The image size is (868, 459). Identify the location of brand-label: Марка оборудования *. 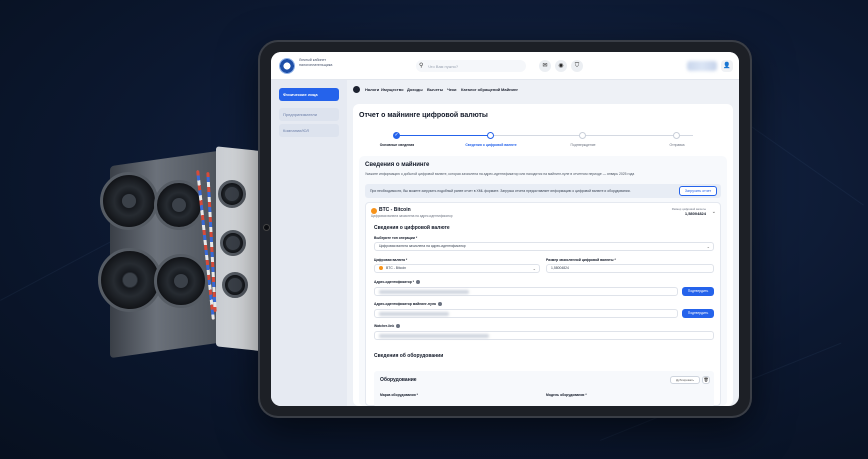
(399, 395).